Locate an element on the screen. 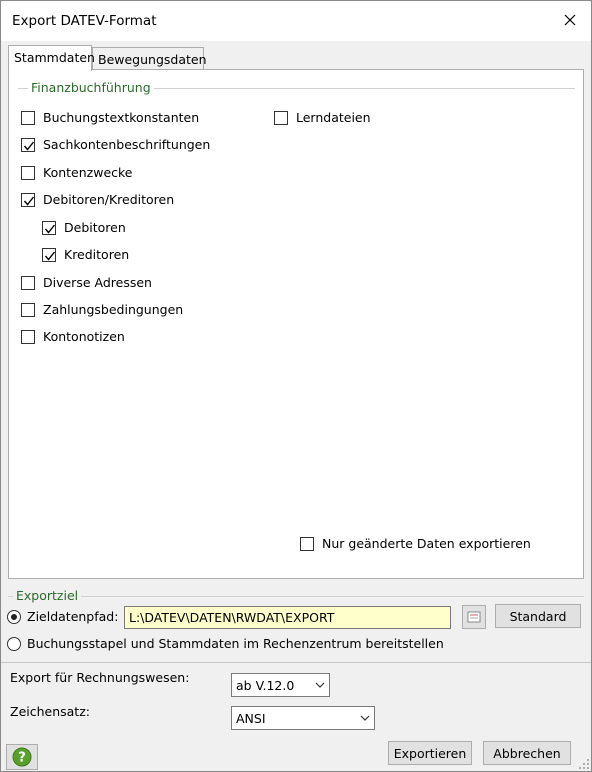 The image size is (592, 772). zeichensatz-label: Zeichensatz: is located at coordinates (50, 711).